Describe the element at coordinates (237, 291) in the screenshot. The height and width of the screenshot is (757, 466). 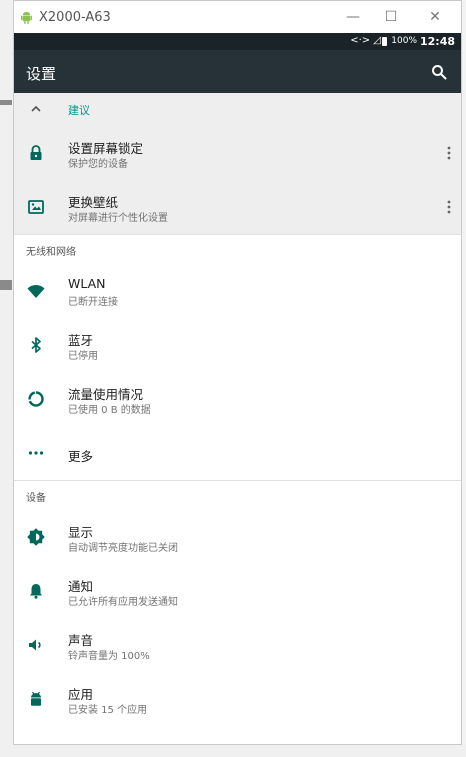
I see `settings-item-wlan: WLAN 已断开连接` at that location.